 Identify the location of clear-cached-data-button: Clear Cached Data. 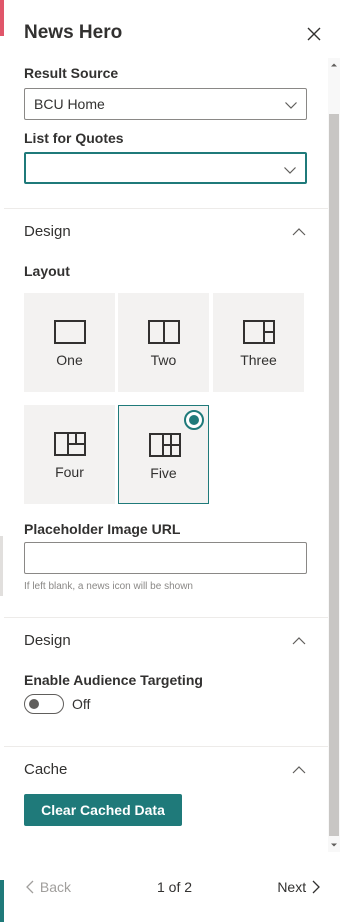
(103, 810).